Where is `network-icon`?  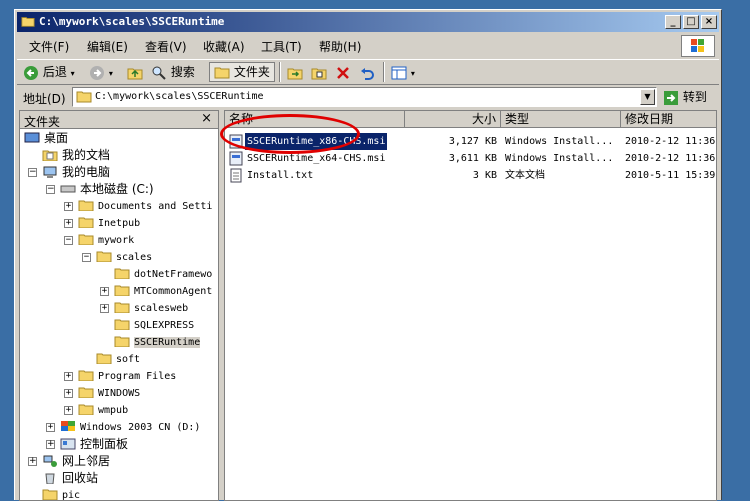
network-icon is located at coordinates (50, 461).